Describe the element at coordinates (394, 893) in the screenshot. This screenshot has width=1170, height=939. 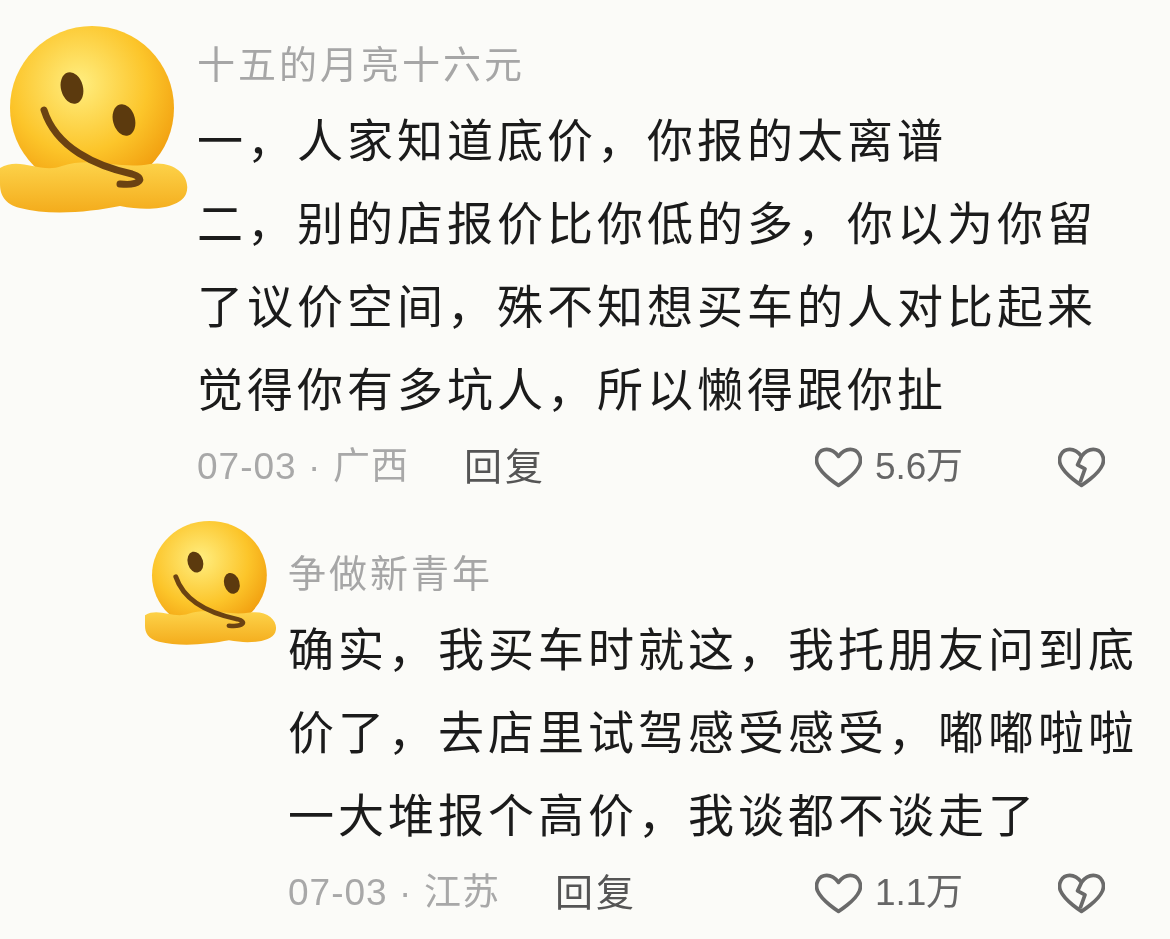
I see `comment-date-location: 07-03 · 江苏` at that location.